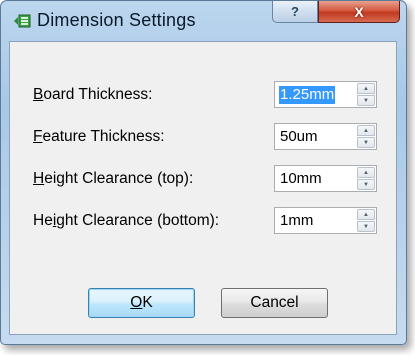 This screenshot has height=355, width=415. I want to click on height-clearance-bottom-spin-buttons: ▲ ▼, so click(366, 220).